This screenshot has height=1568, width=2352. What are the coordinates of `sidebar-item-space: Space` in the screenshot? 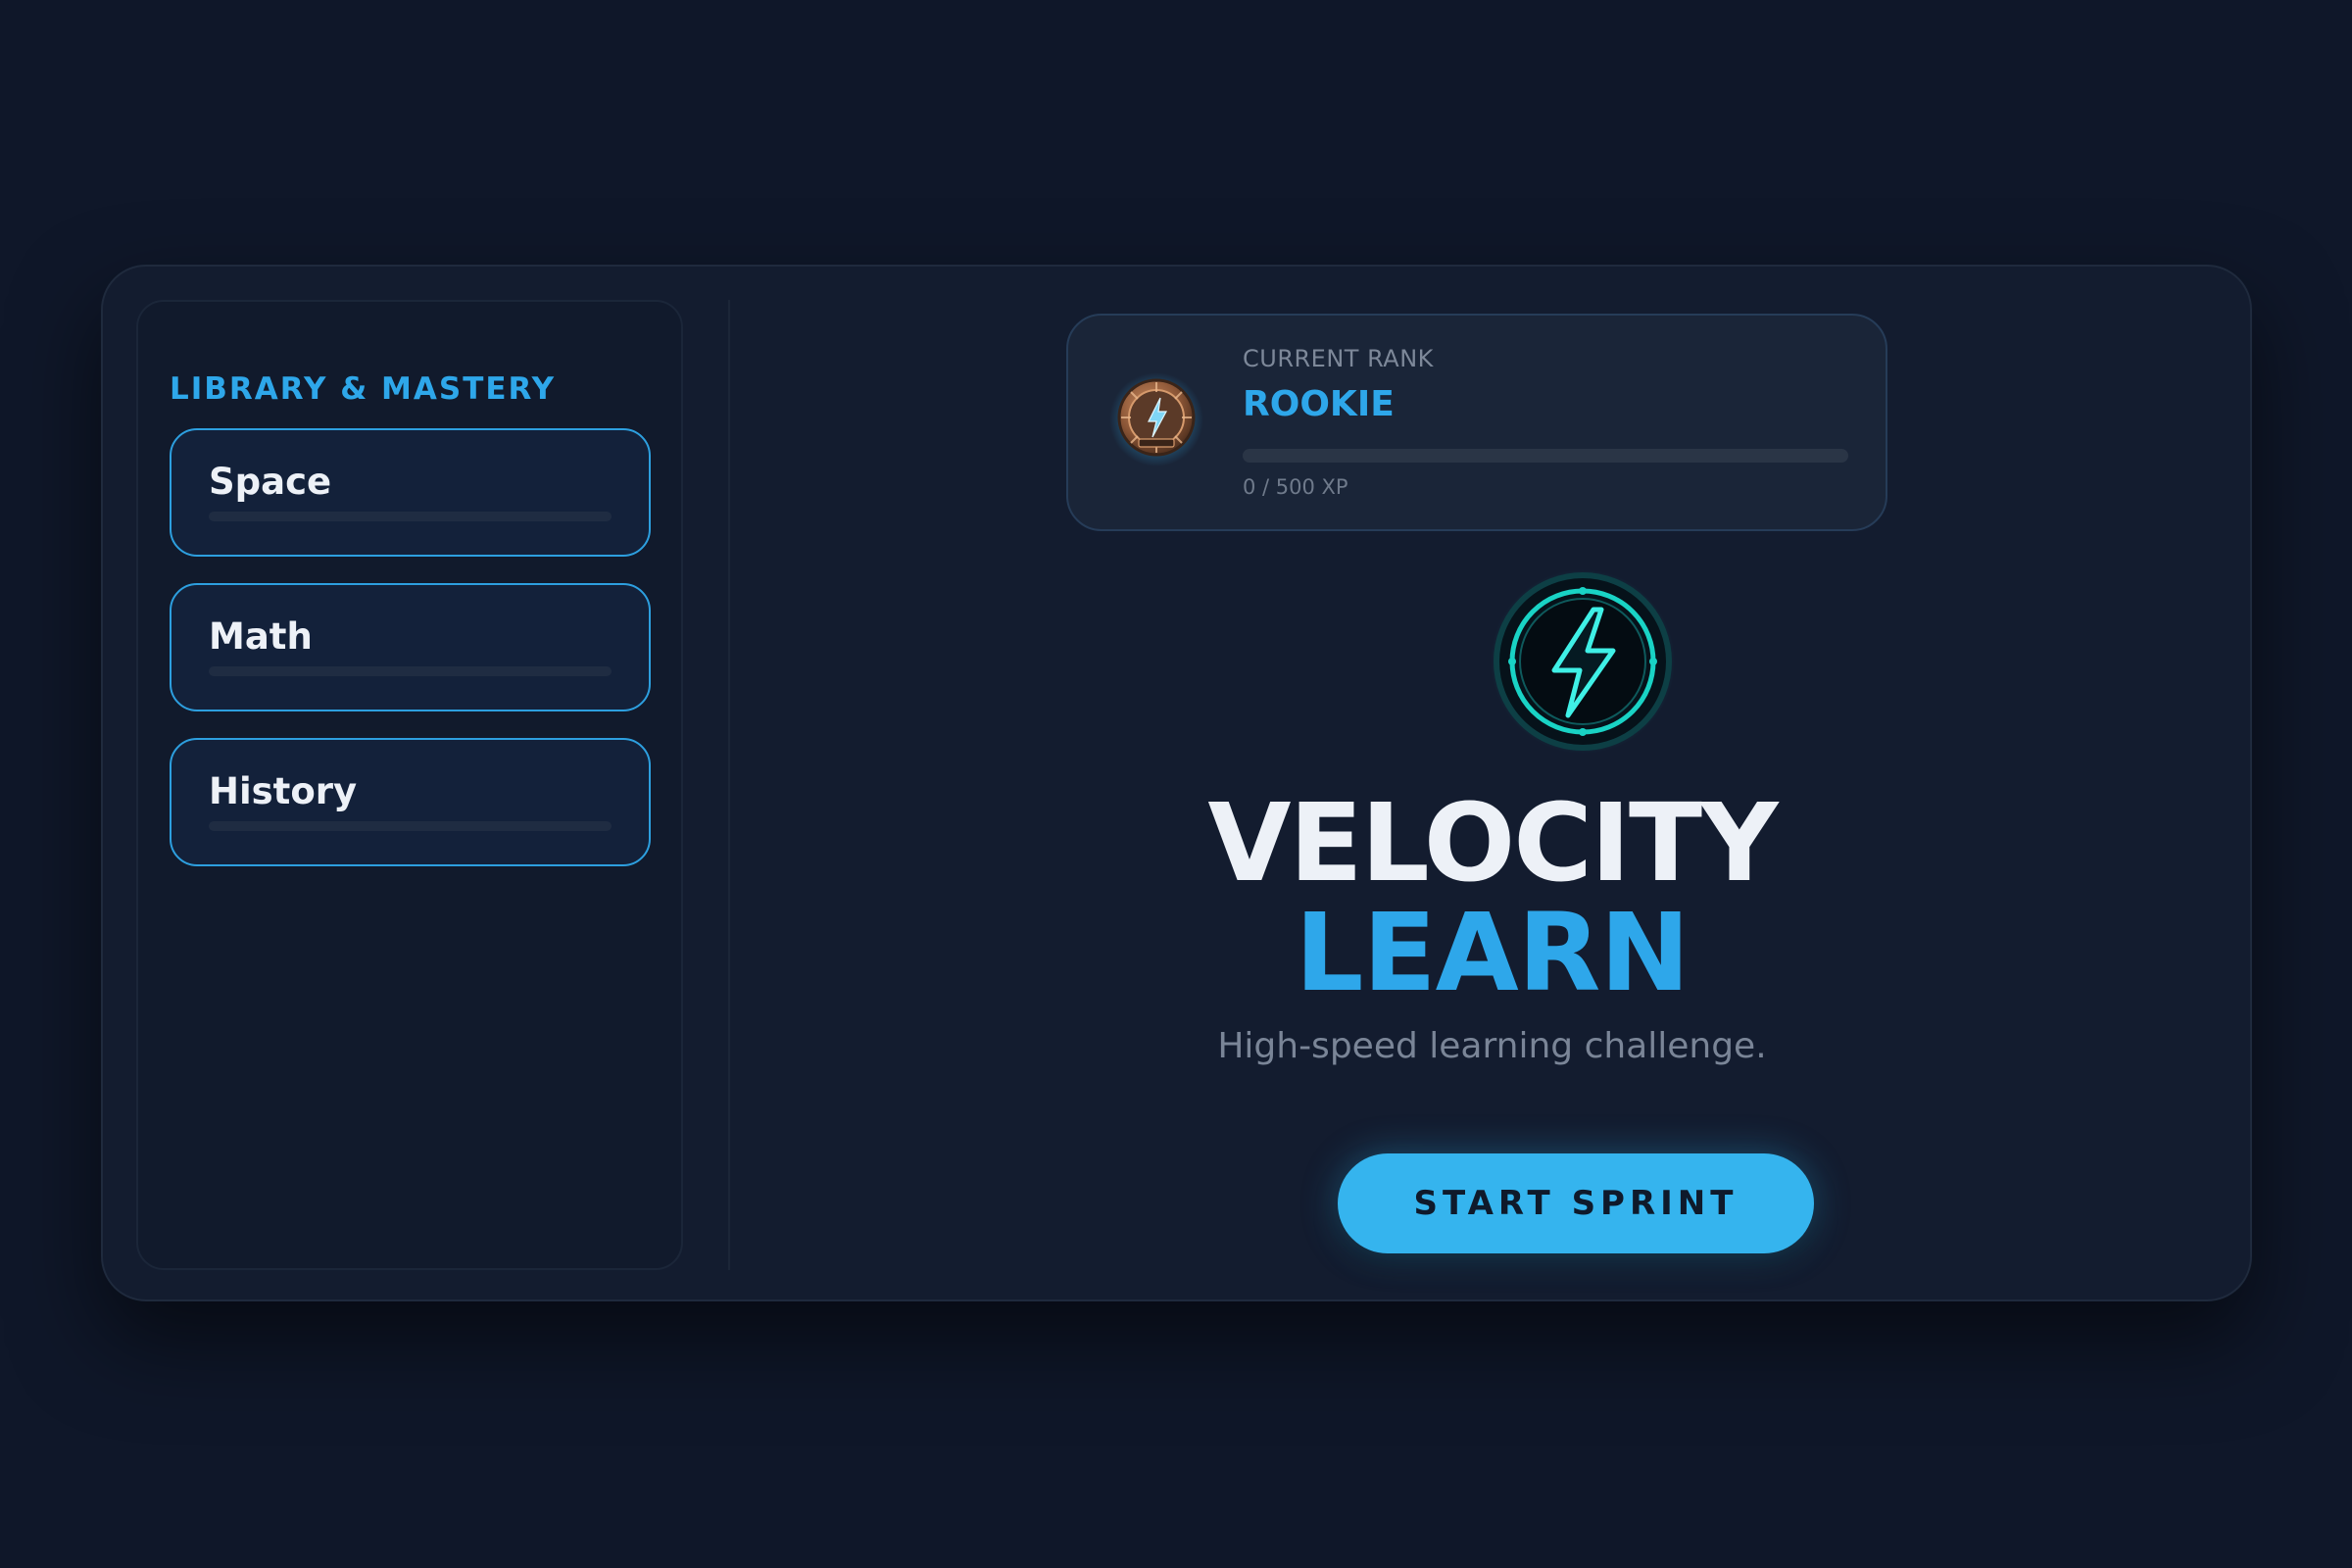 It's located at (410, 492).